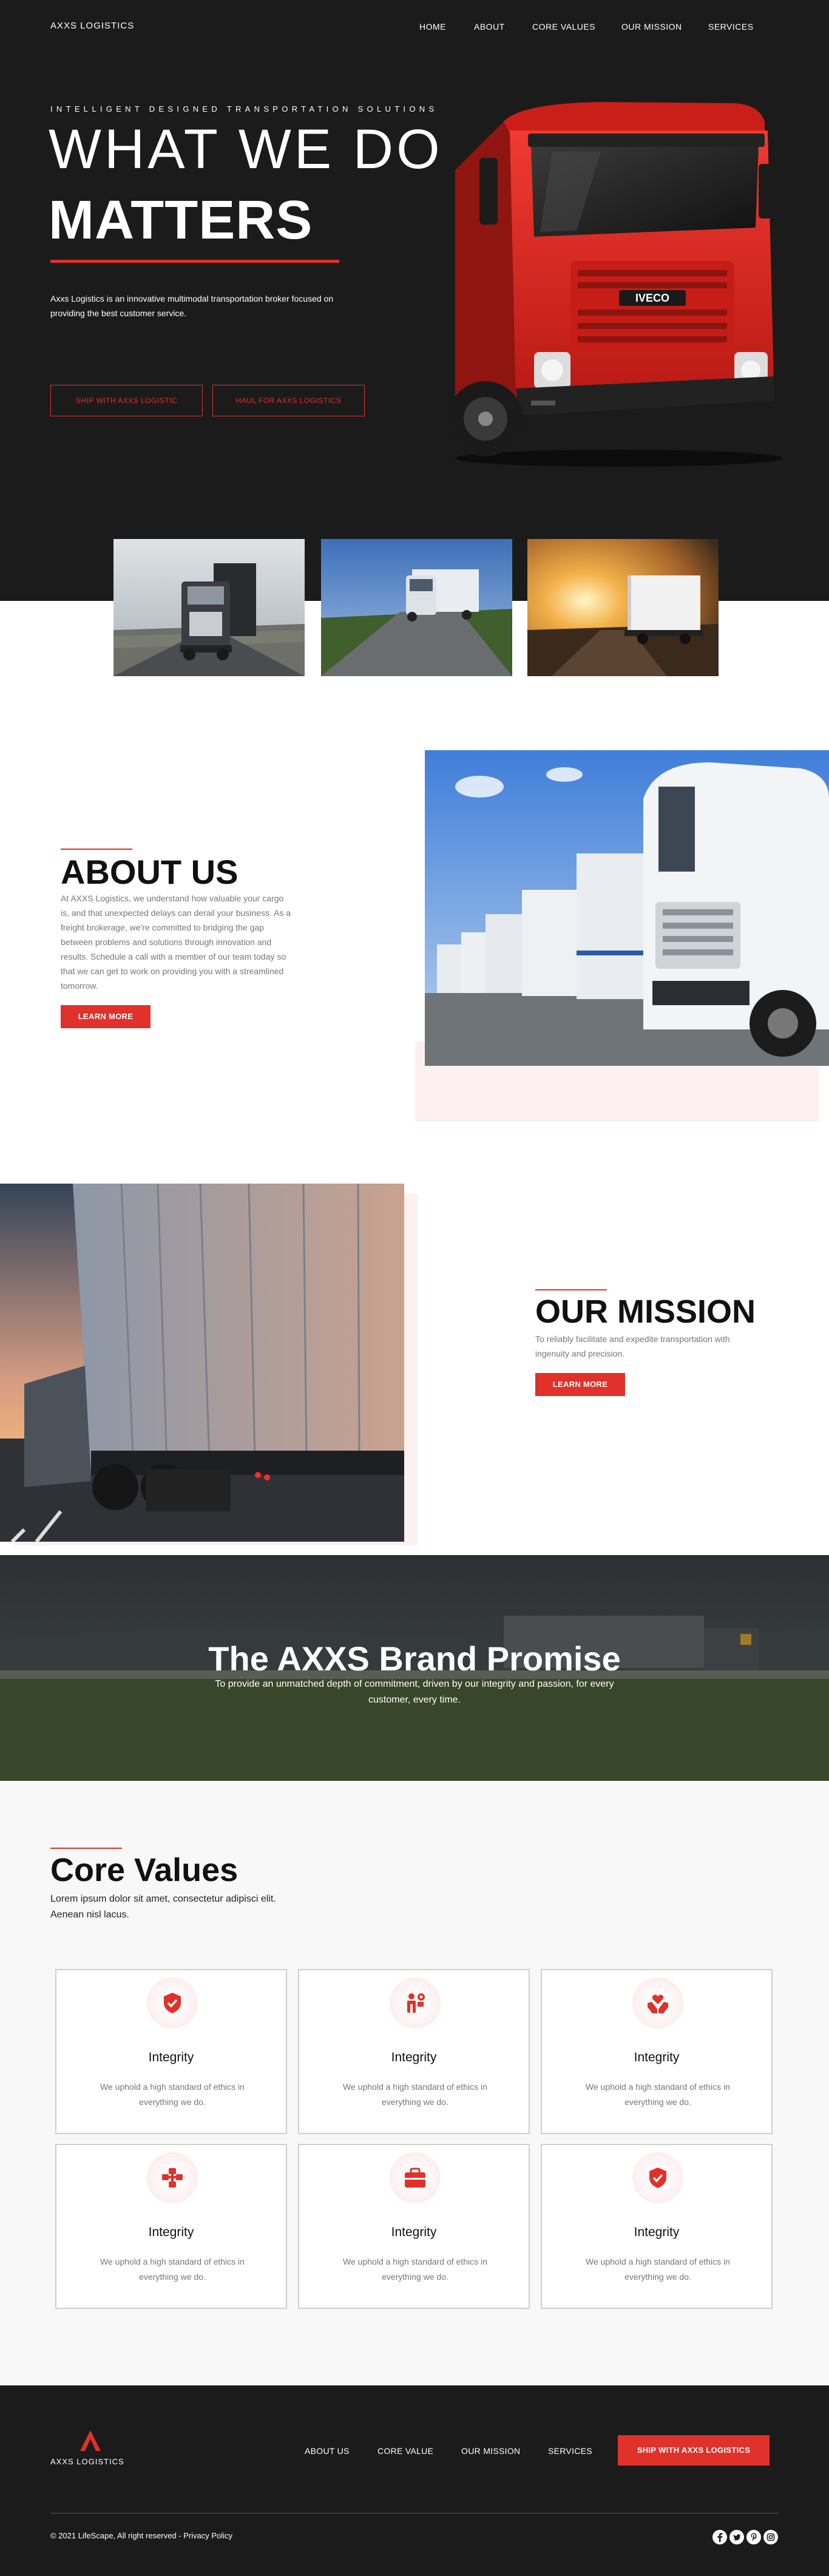 The height and width of the screenshot is (2576, 829). What do you see at coordinates (571, 1289) in the screenshot?
I see `mission-accent-rule` at bounding box center [571, 1289].